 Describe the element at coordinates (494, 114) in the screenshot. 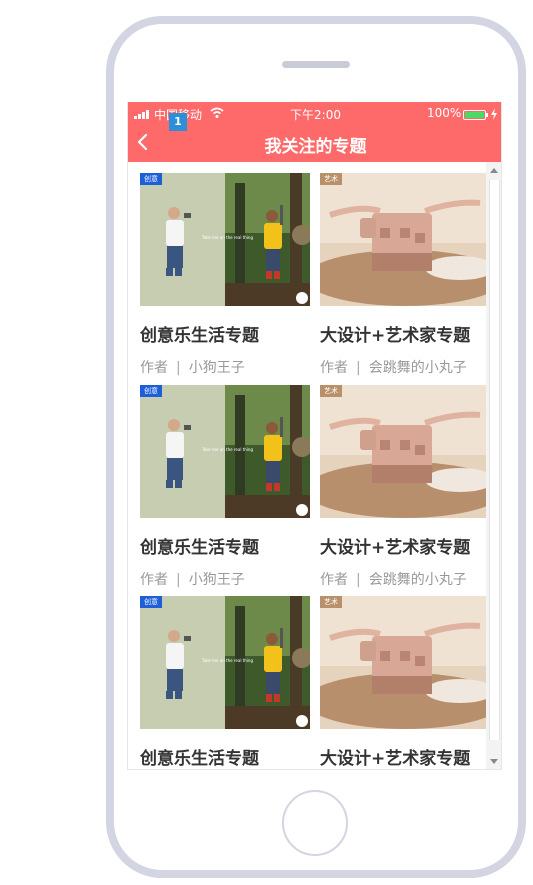

I see `charging-icon` at that location.